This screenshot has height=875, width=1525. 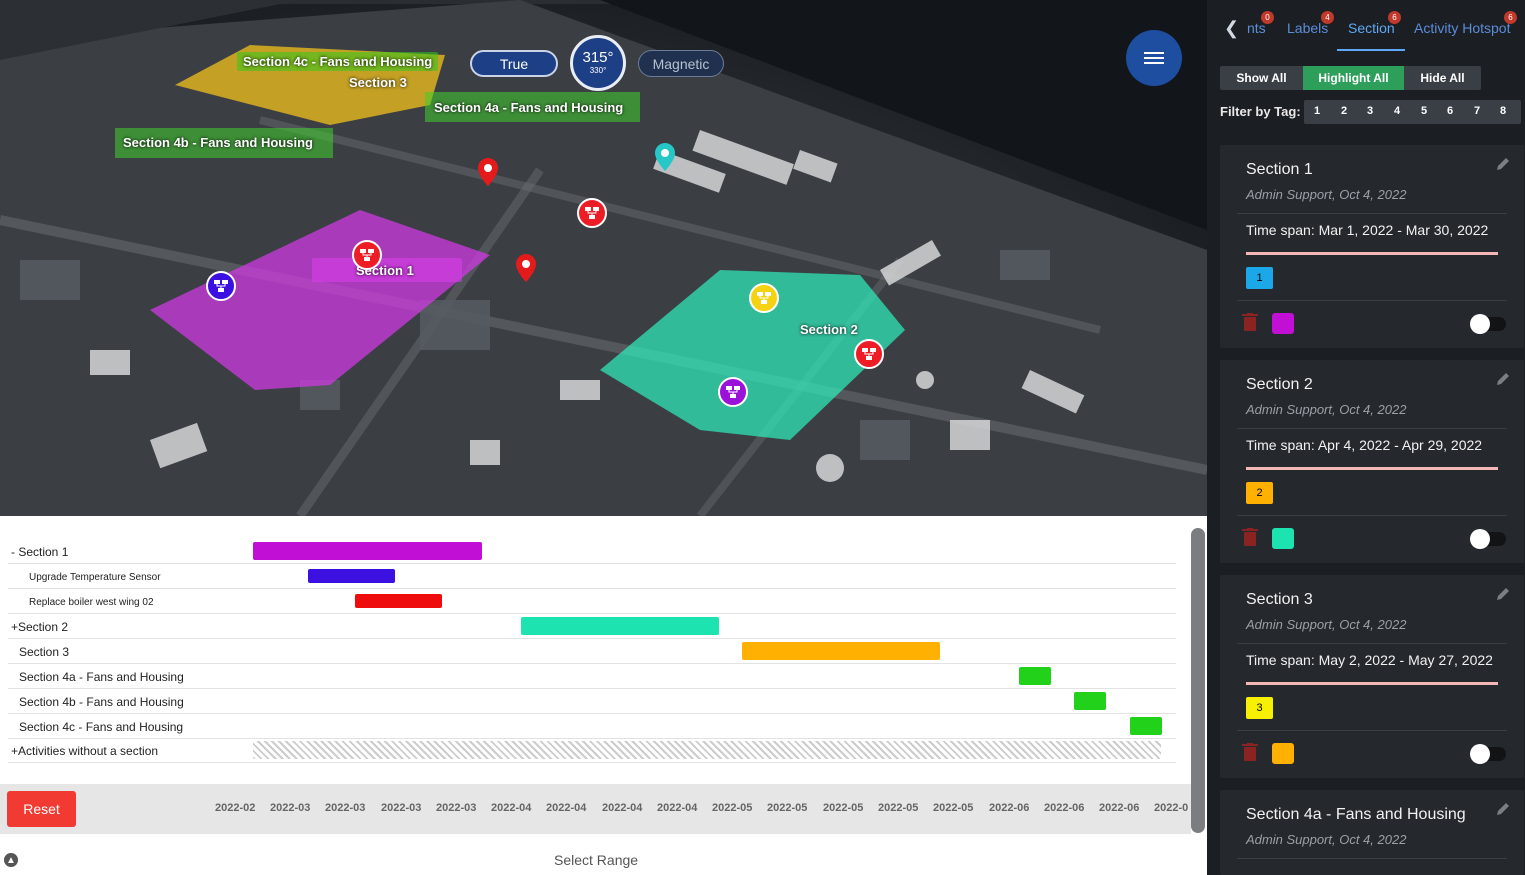 I want to click on tag-filter-button: 2, so click(x=1344, y=111).